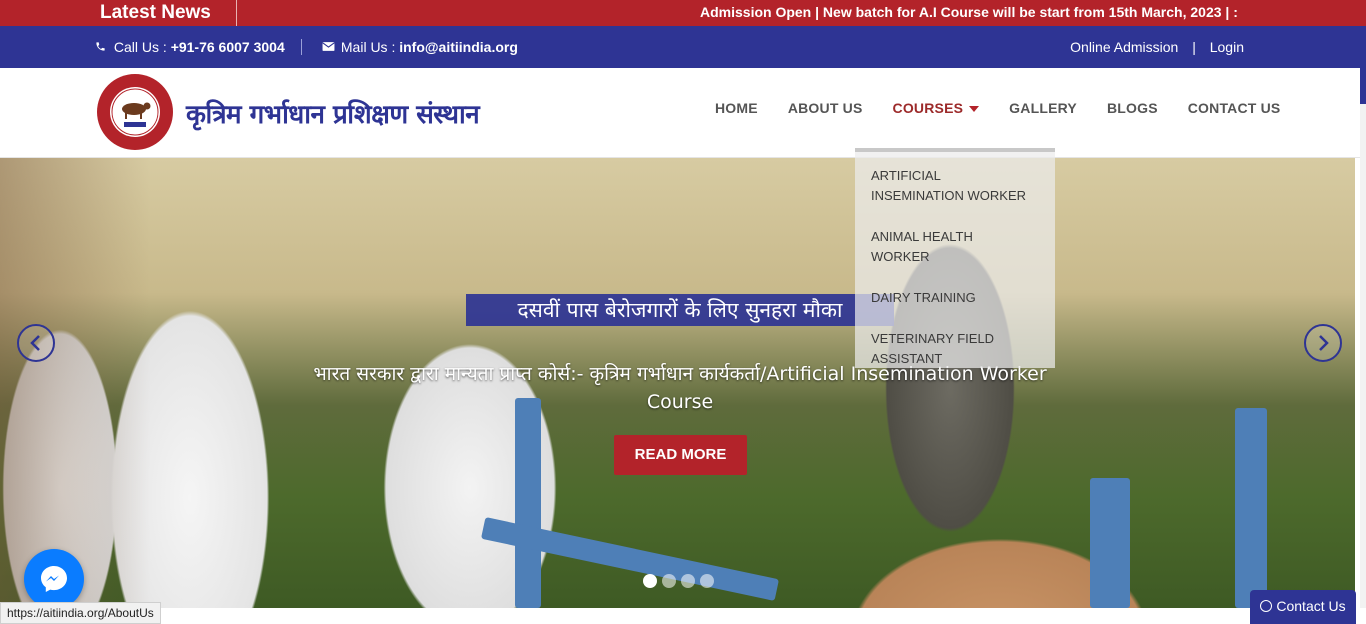  I want to click on page-scrollbar-thumb, so click(1363, 86).